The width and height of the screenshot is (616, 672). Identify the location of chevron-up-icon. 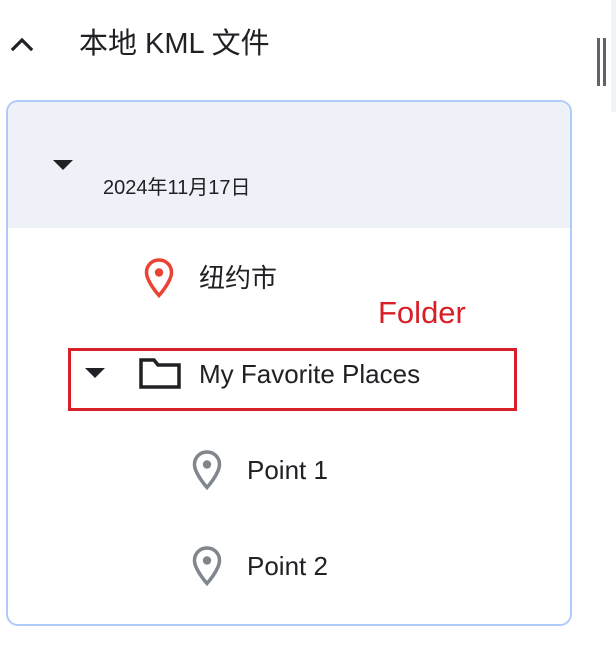
(22, 44).